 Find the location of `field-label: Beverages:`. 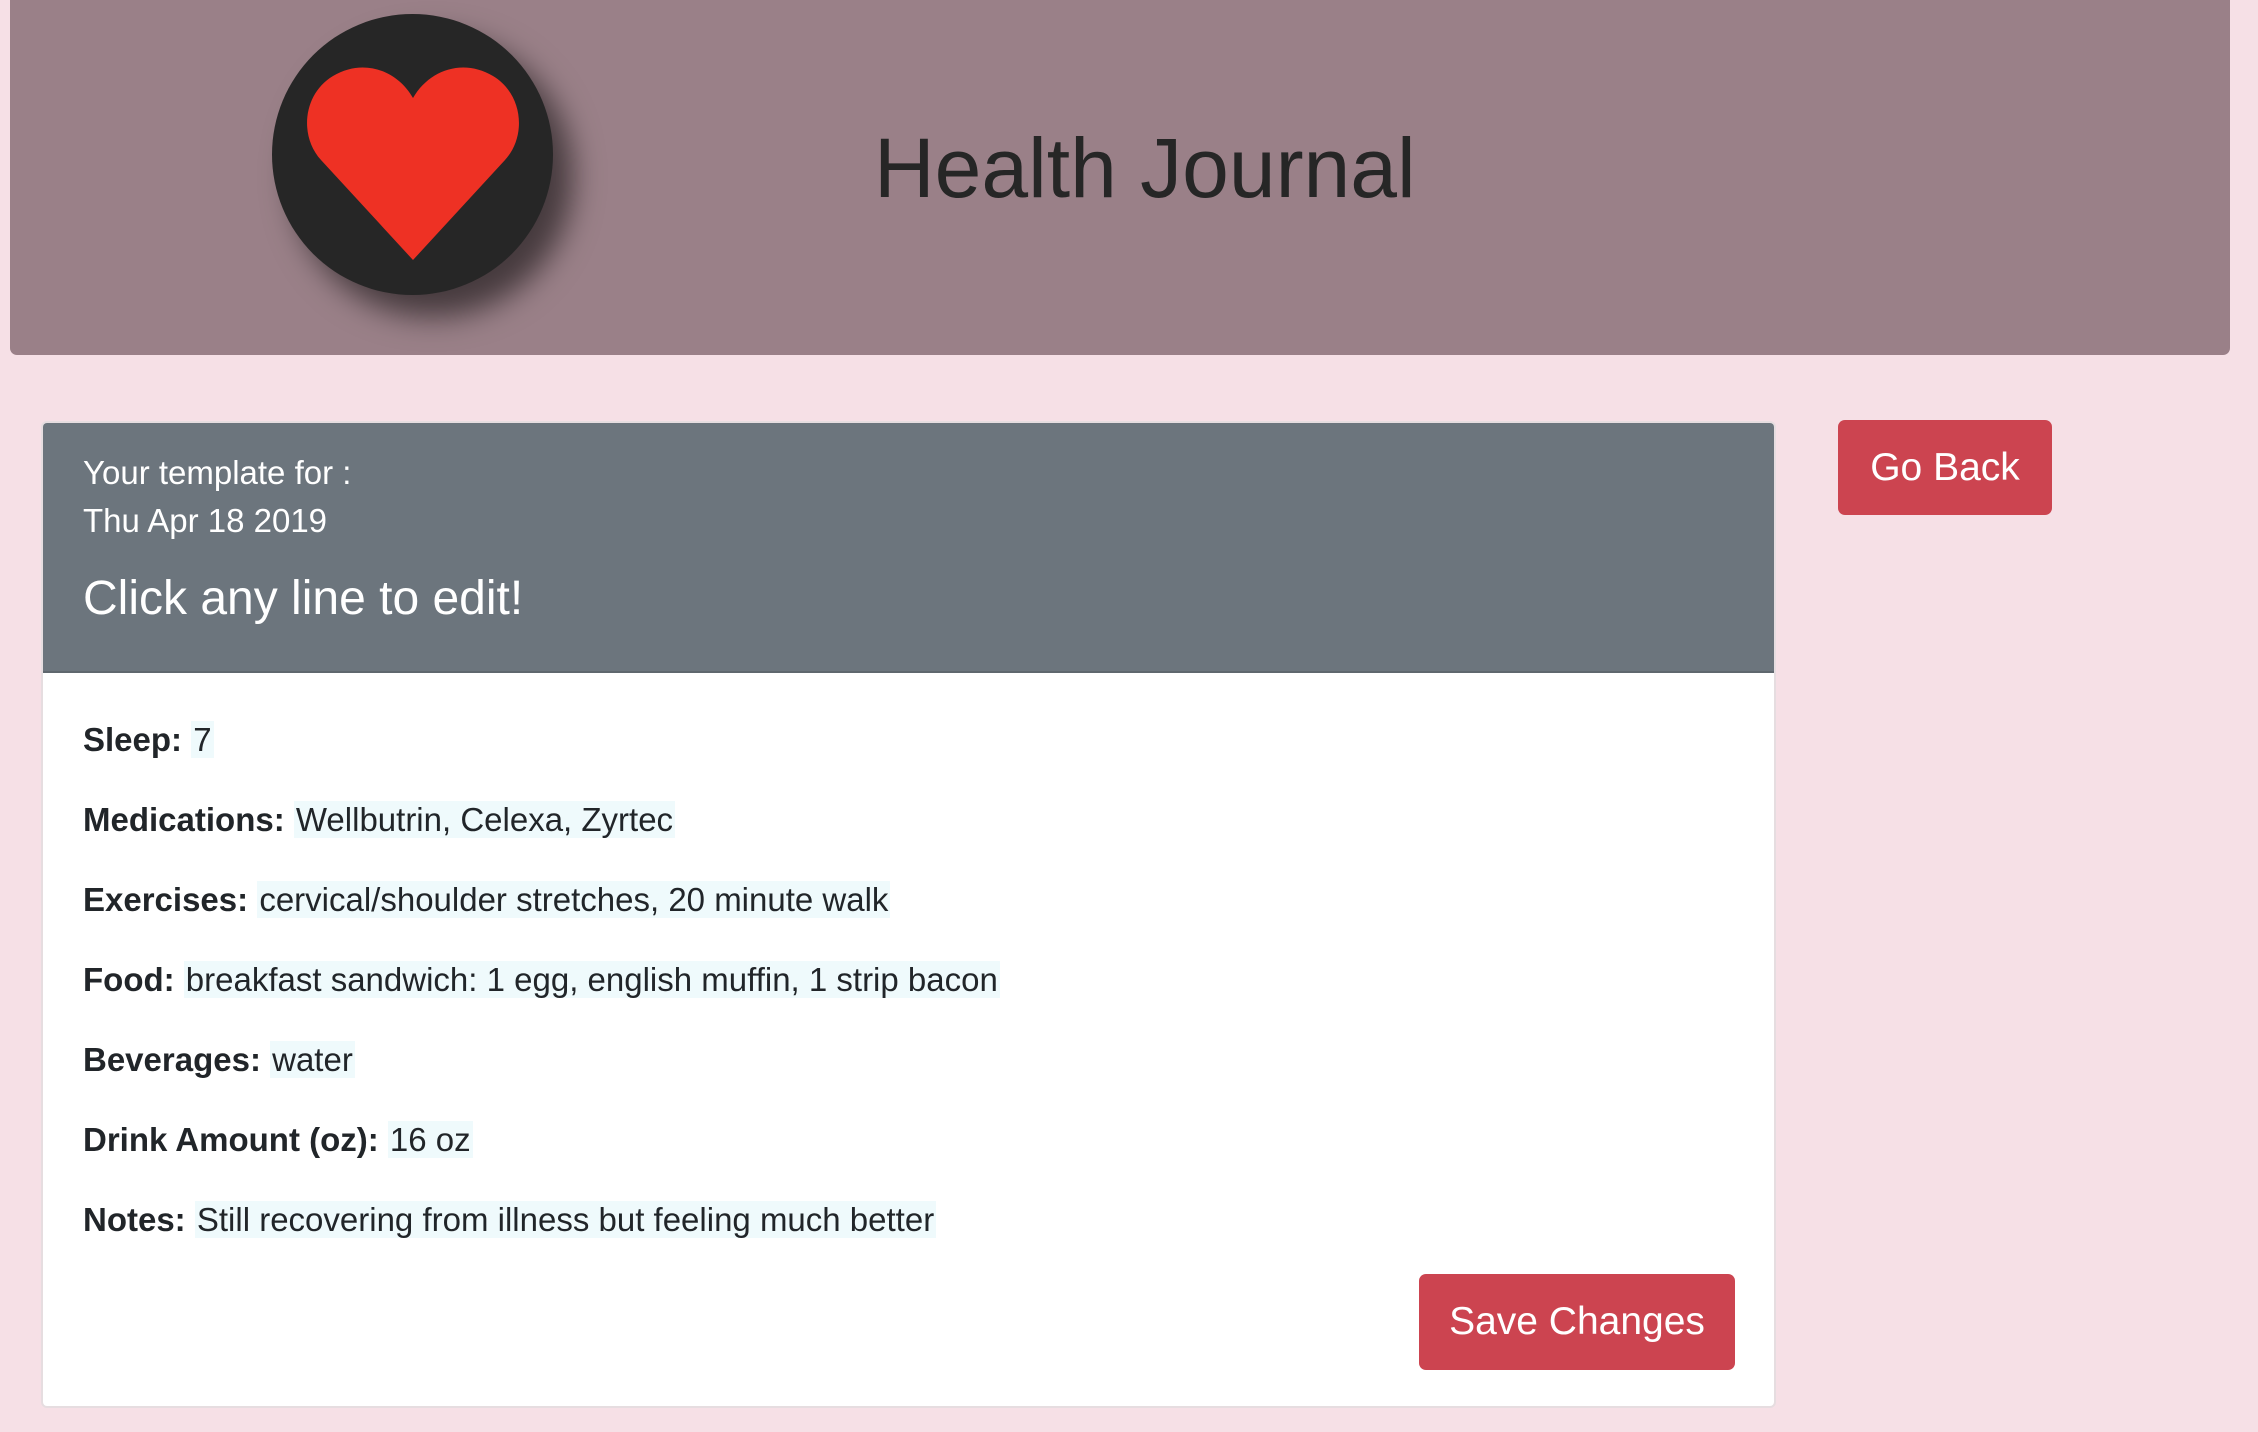

field-label: Beverages: is located at coordinates (172, 1059).